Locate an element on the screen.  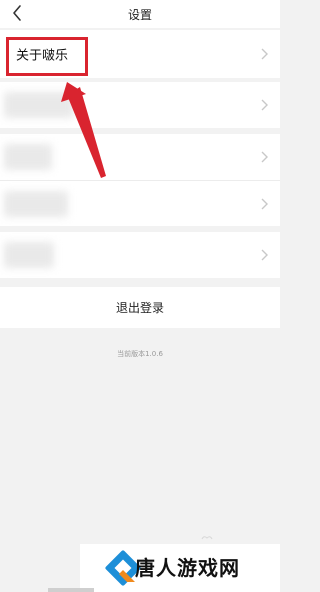
faint-heart-icon is located at coordinates (207, 538).